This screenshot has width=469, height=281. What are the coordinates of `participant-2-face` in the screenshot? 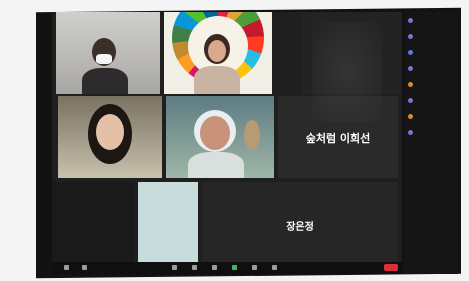 It's located at (217, 51).